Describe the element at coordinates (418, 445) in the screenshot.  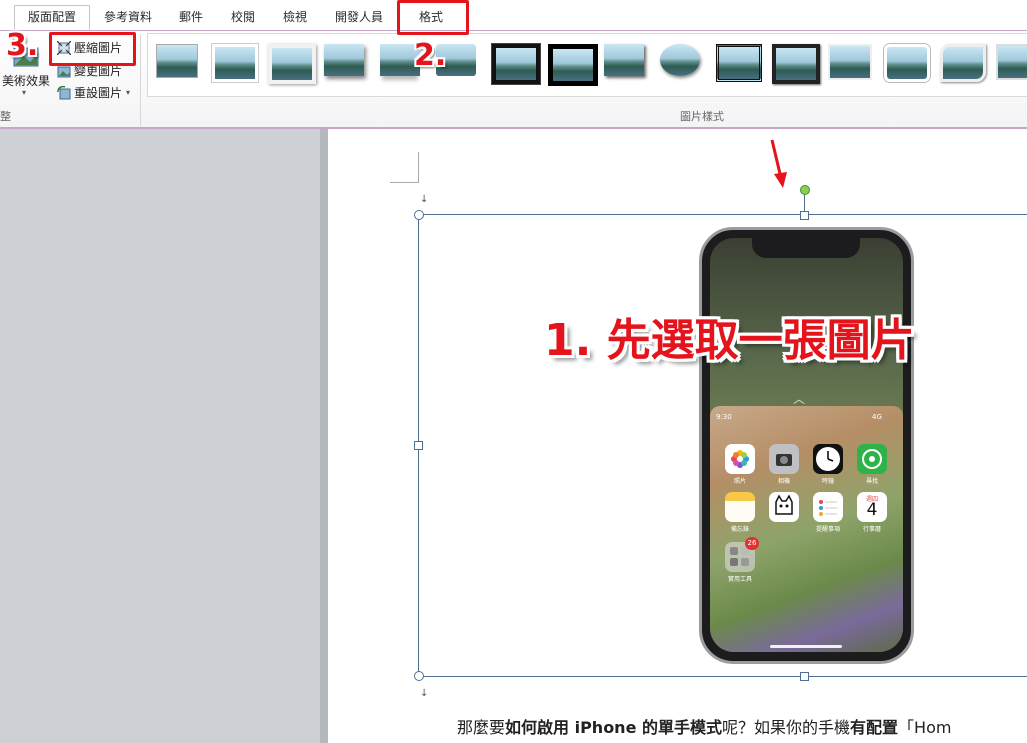
I see `resize-handle-left` at that location.